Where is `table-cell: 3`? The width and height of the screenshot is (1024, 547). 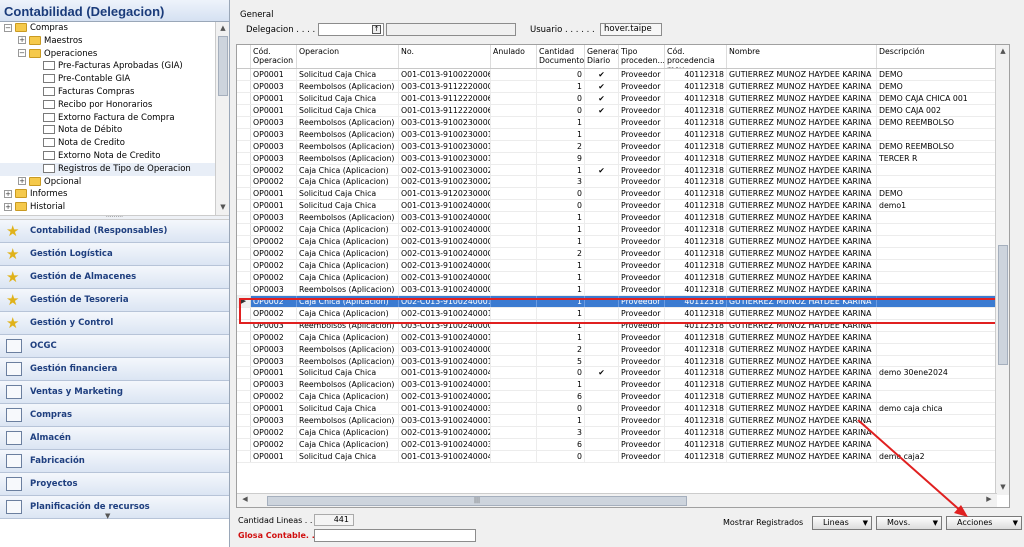
table-cell: 3 is located at coordinates (561, 433).